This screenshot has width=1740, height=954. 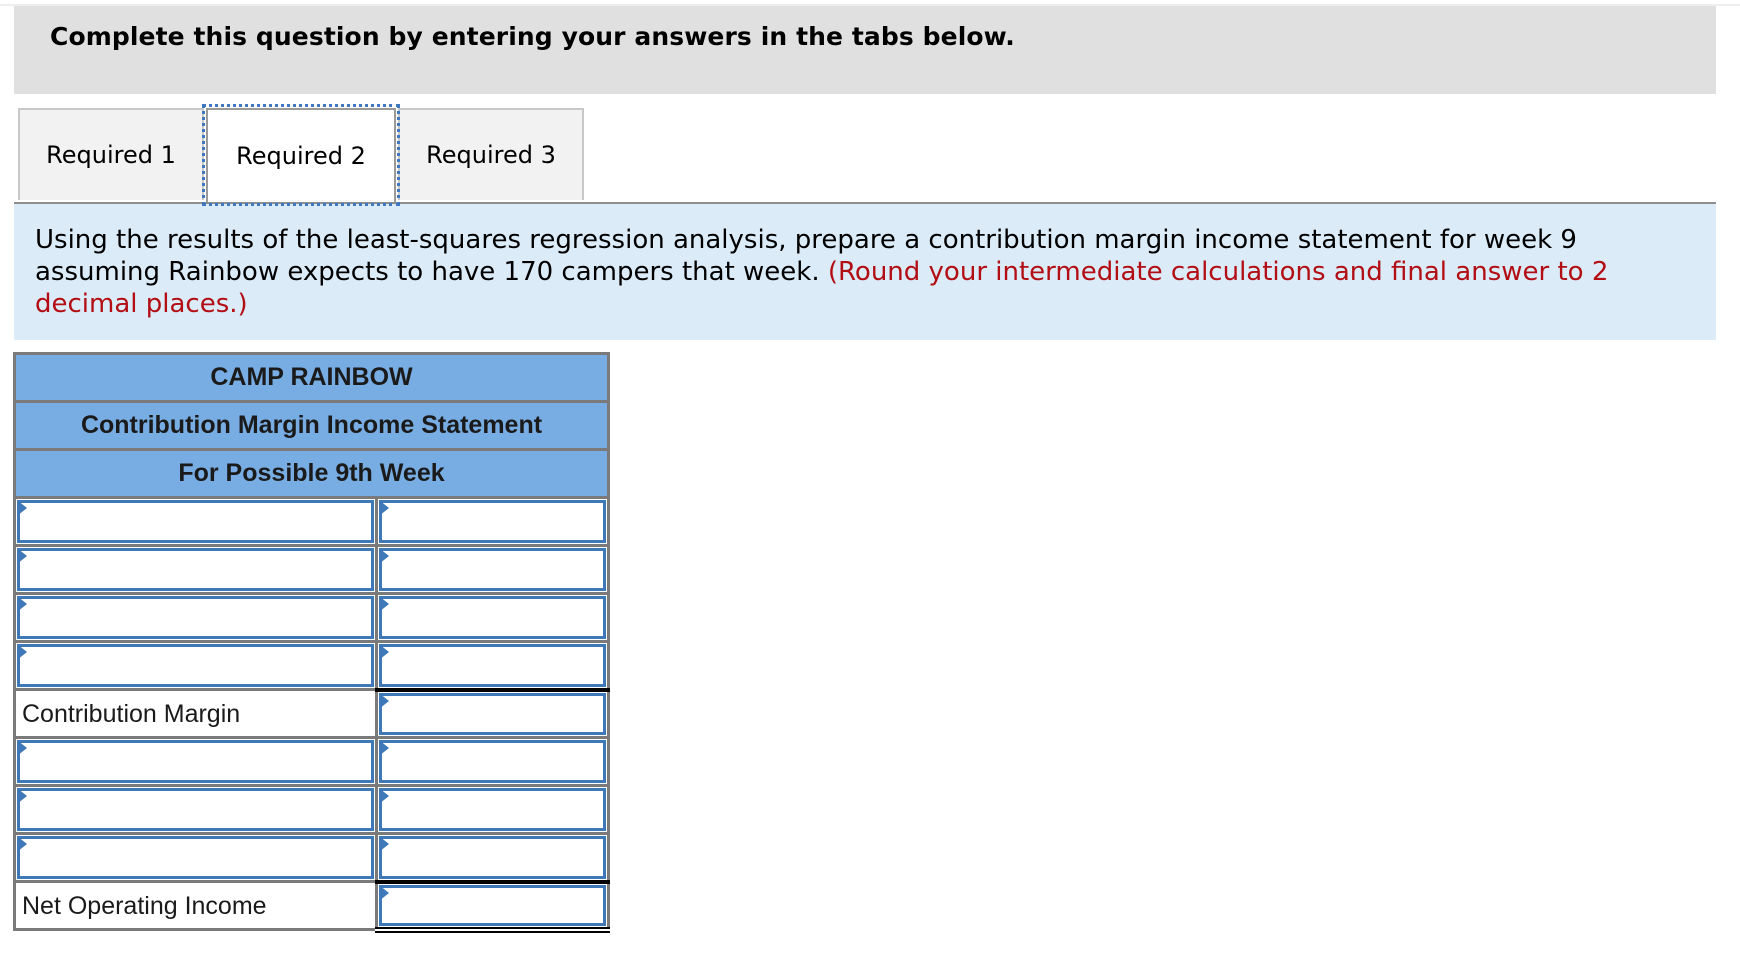 I want to click on tab-required-3: Required 3, so click(x=491, y=154).